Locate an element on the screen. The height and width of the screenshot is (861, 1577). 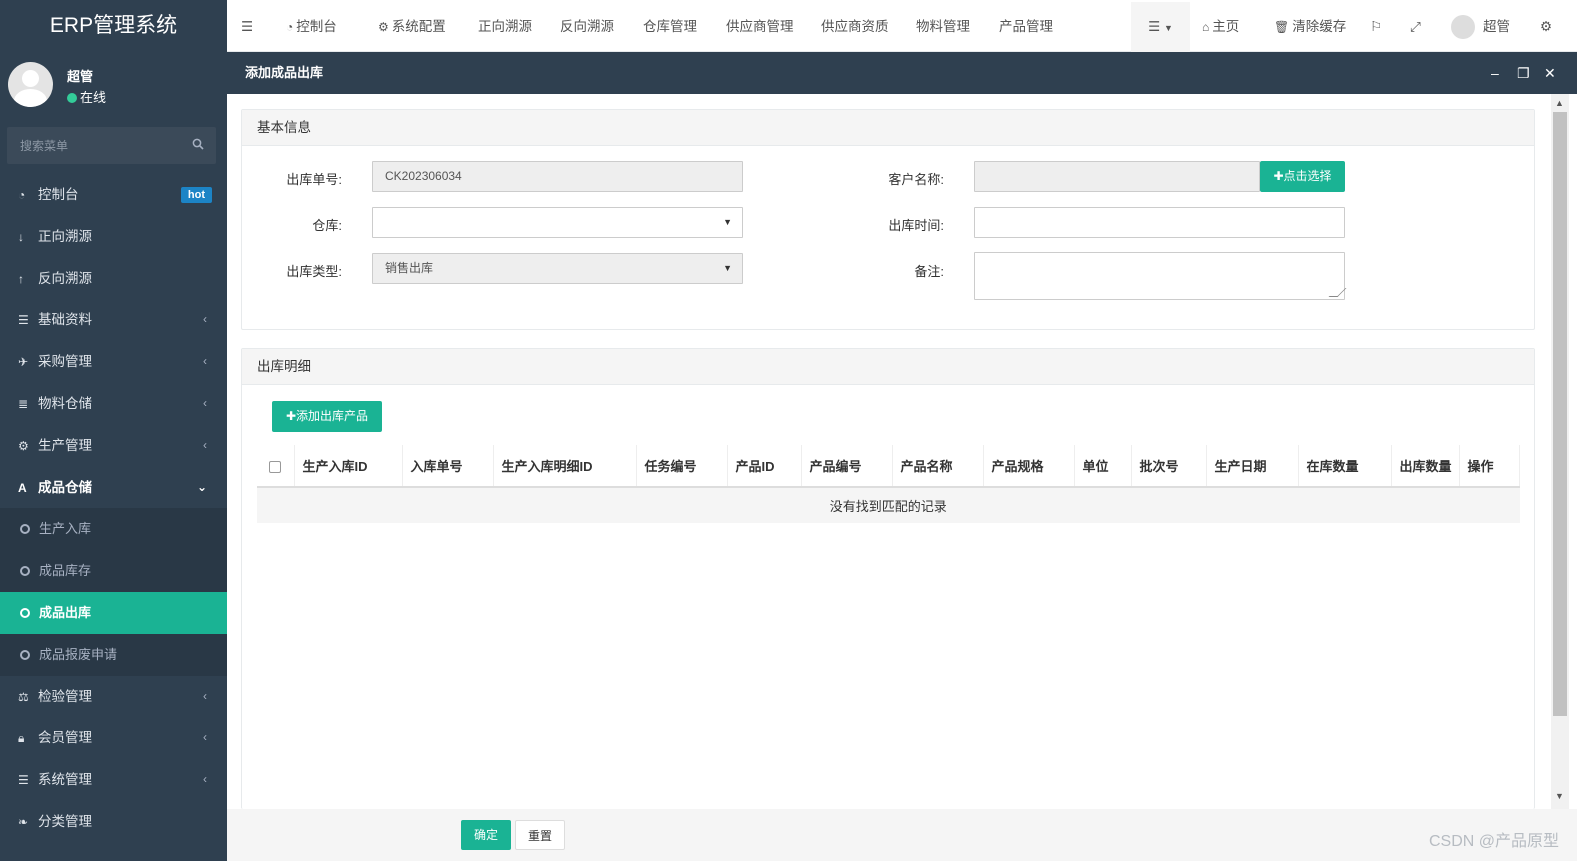
select-all-checkbox is located at coordinates (276, 466).